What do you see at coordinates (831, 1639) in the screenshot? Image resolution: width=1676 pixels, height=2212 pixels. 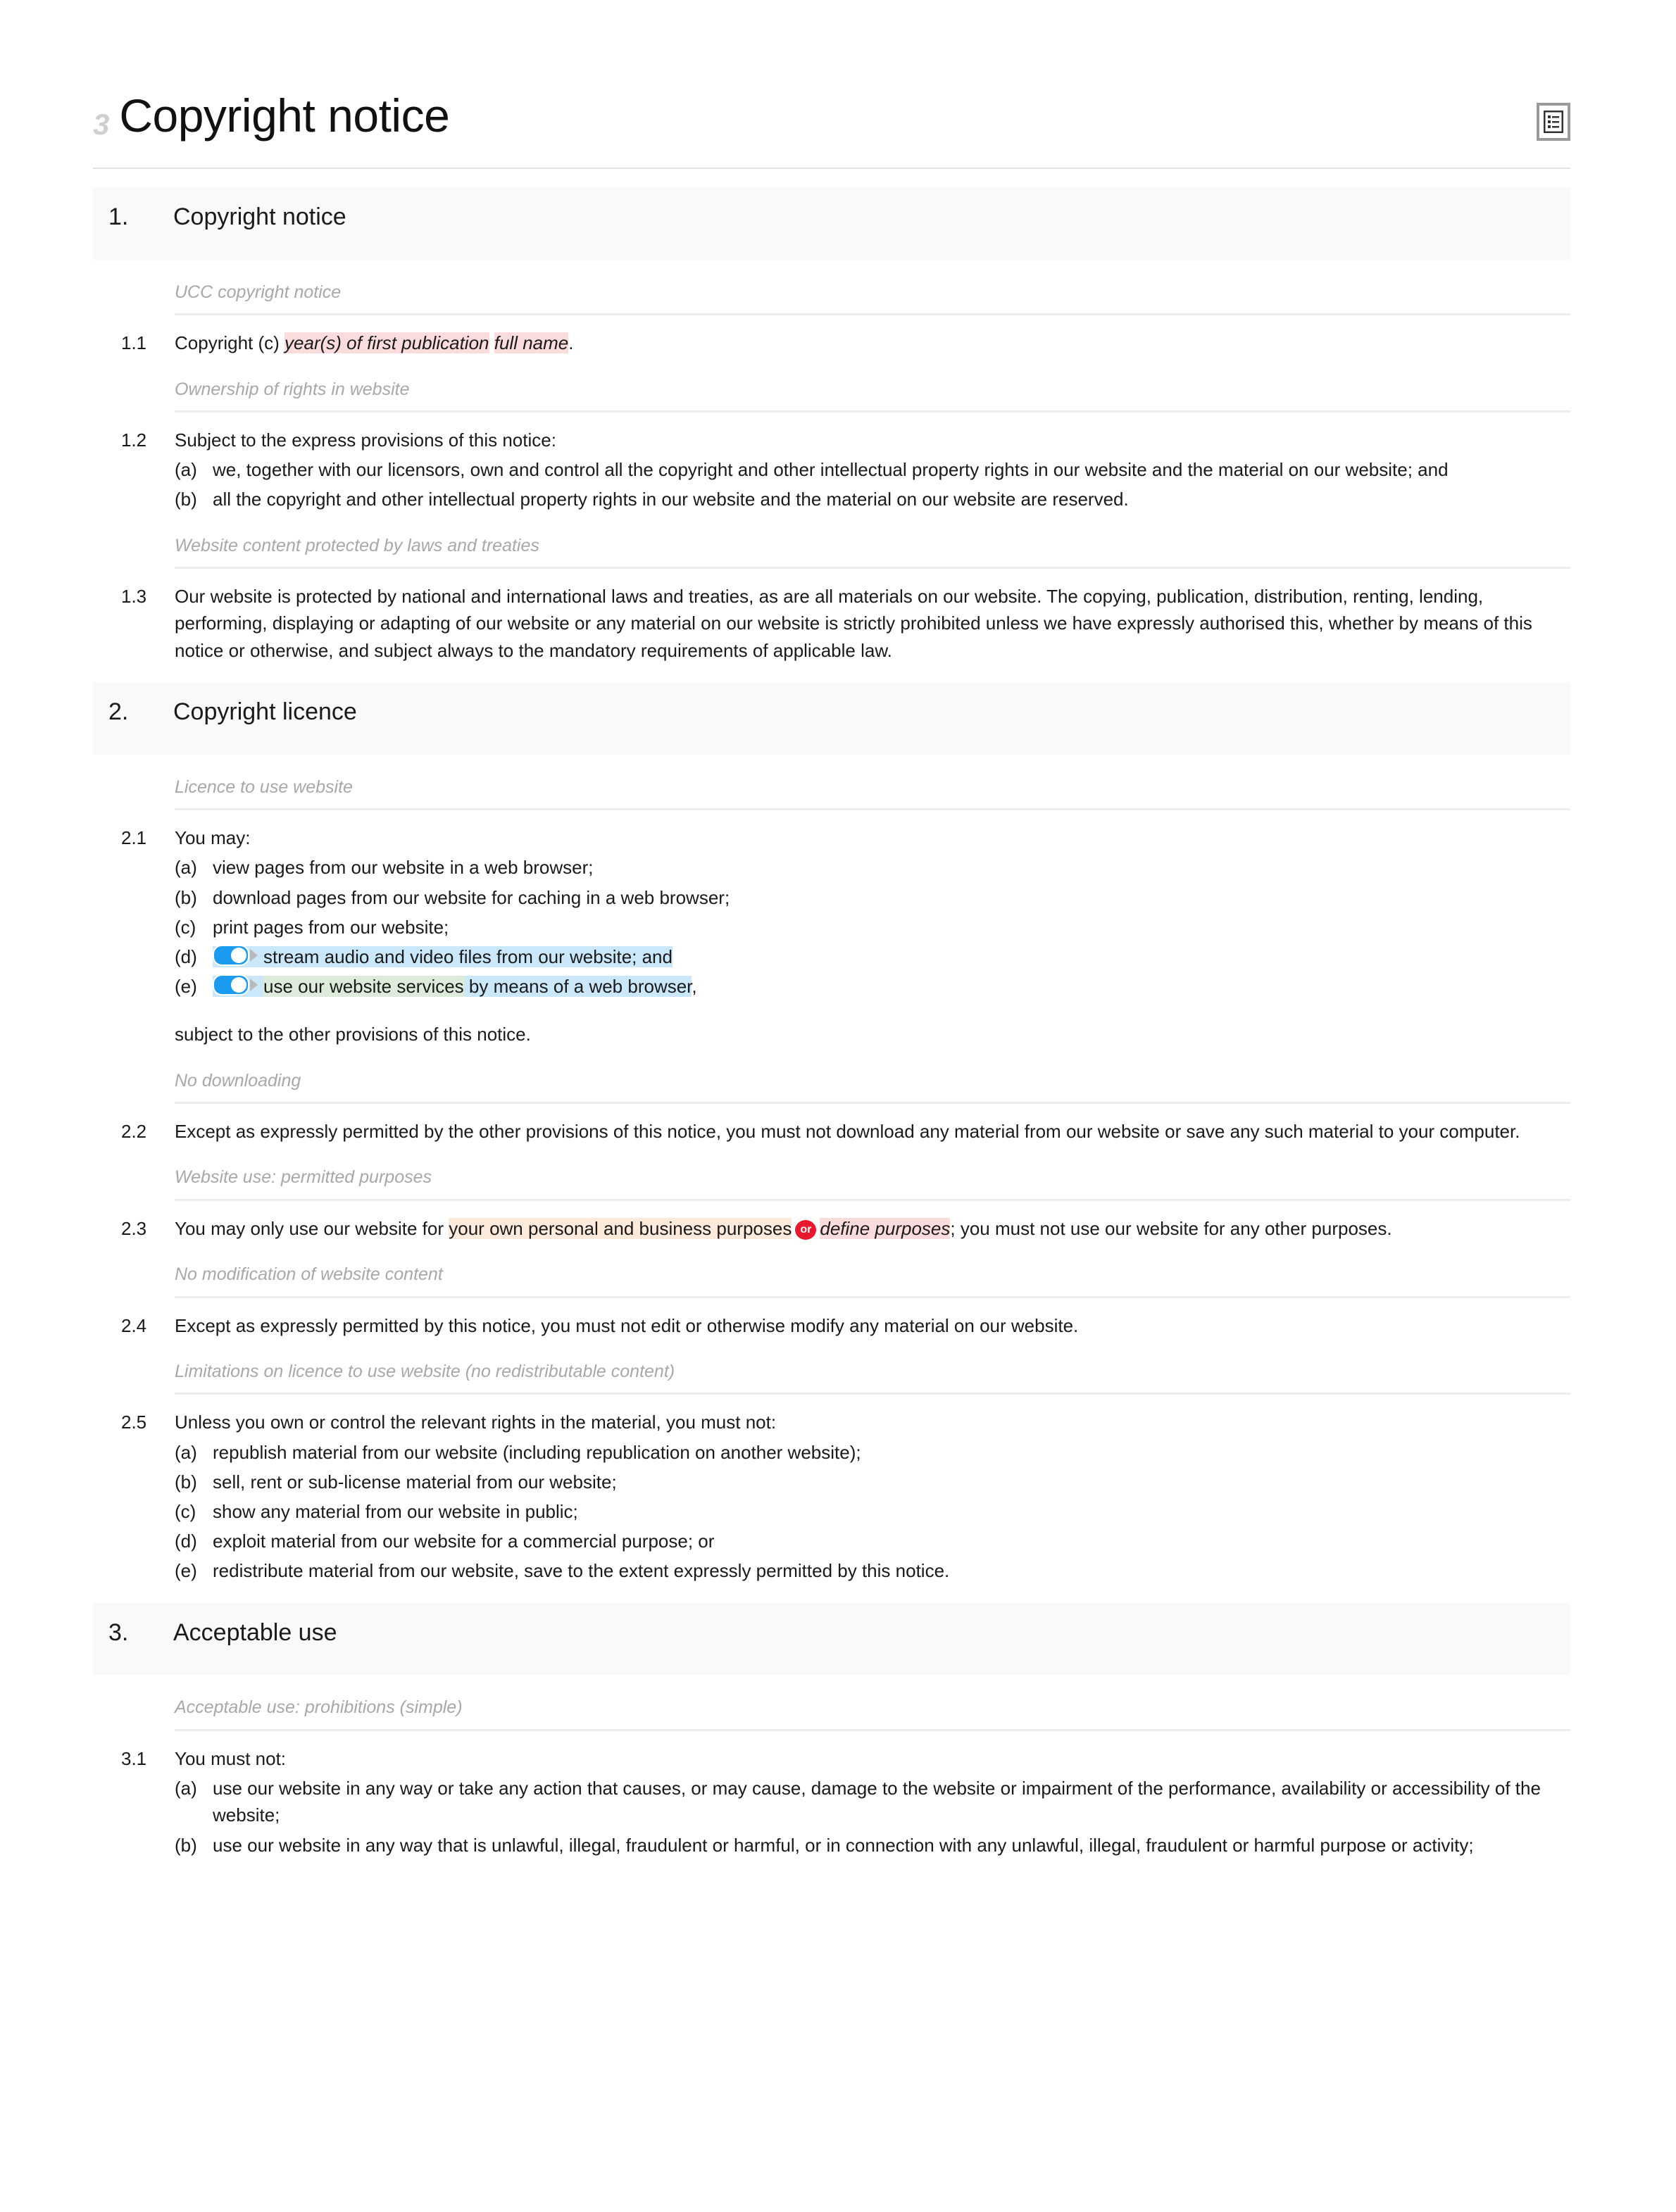 I see `section-heading-3: 3. Acceptable use` at bounding box center [831, 1639].